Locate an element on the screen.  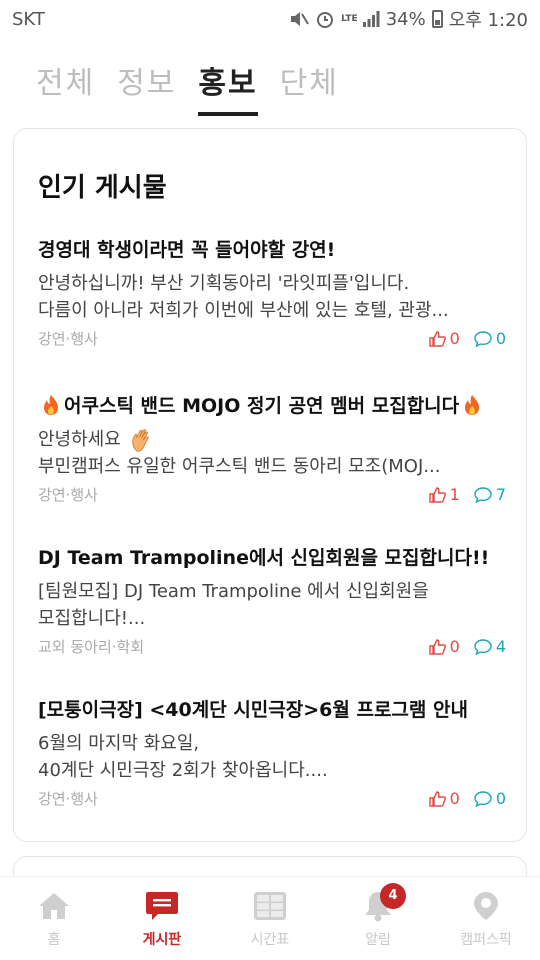
nav-label: 알림 is located at coordinates (378, 939).